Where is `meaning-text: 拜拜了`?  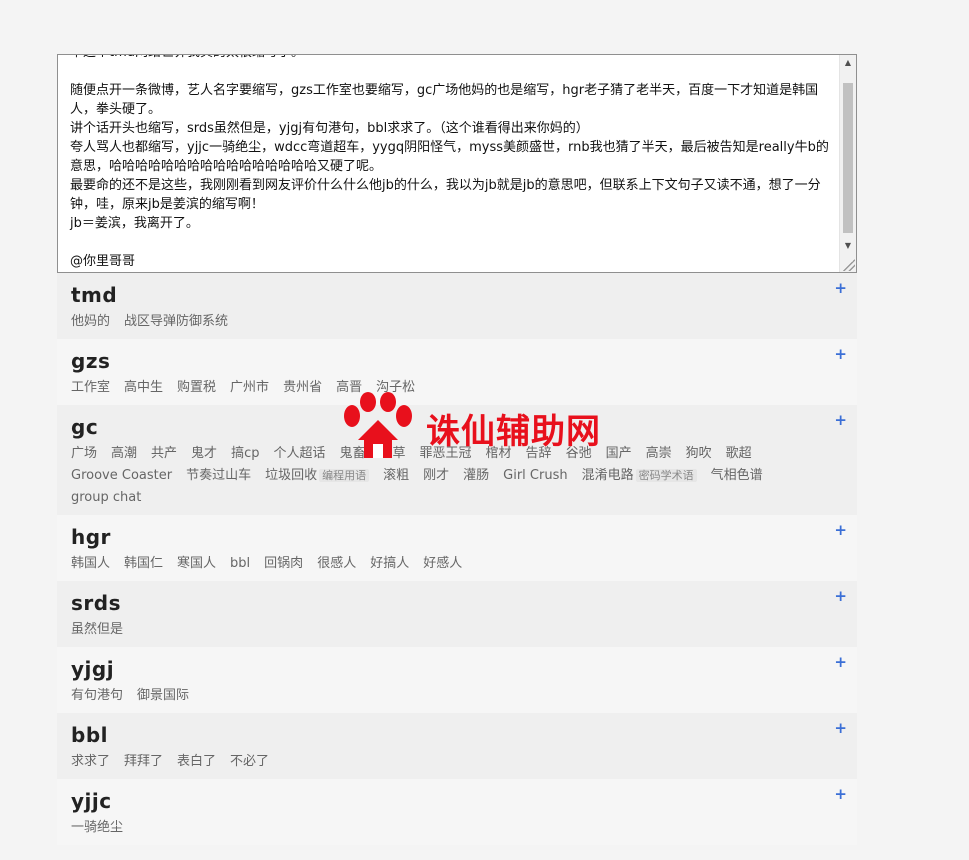
meaning-text: 拜拜了 is located at coordinates (144, 761).